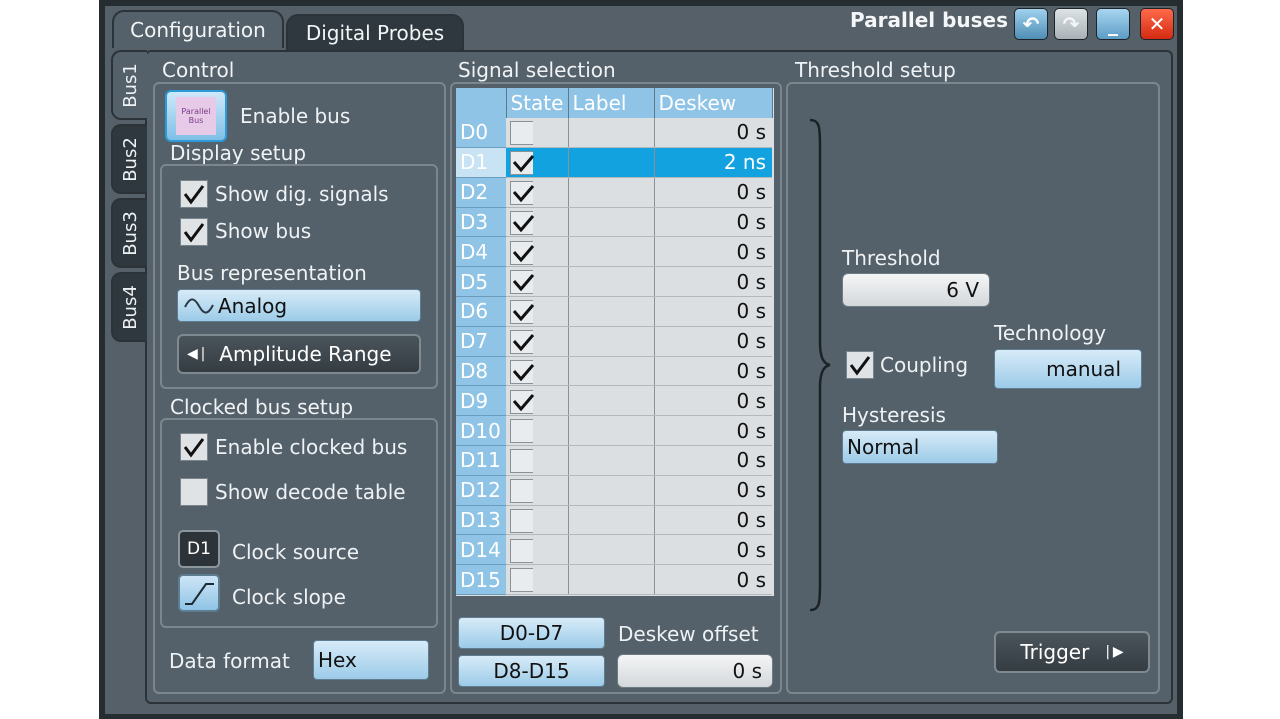  I want to click on table-row: D3 0 s, so click(614, 222).